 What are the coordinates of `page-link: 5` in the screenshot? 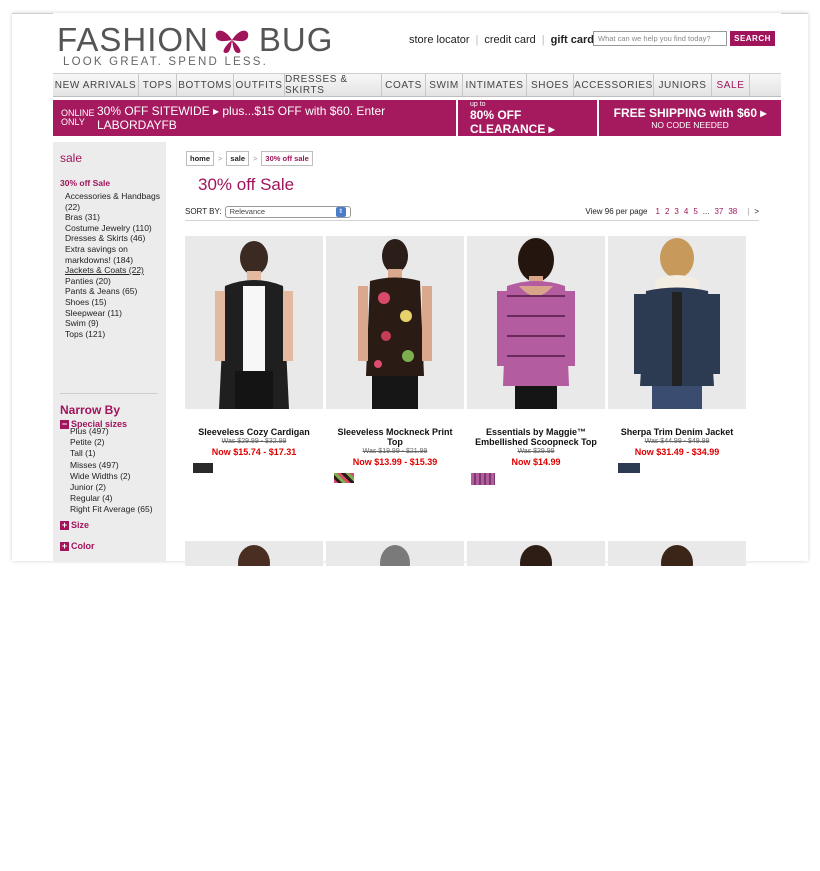 It's located at (695, 211).